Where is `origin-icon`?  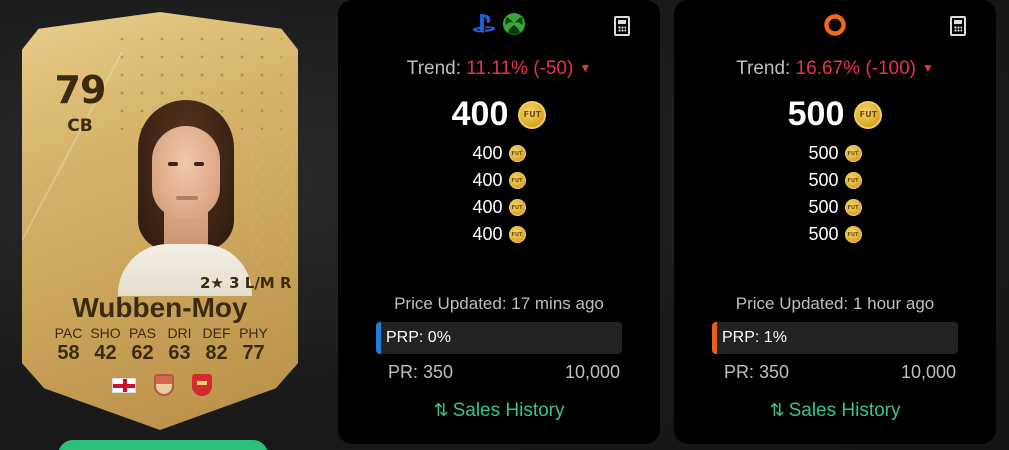 origin-icon is located at coordinates (835, 24).